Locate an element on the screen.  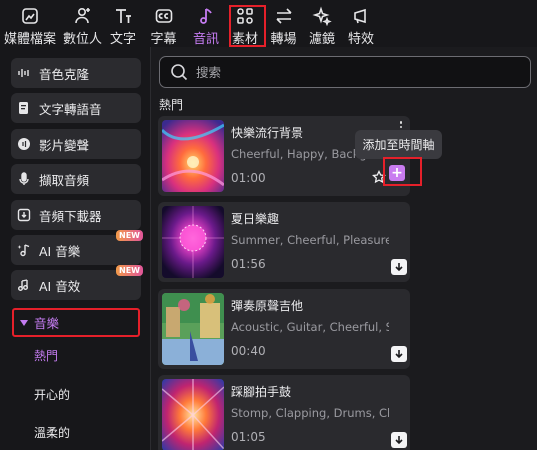
ai-music-icon is located at coordinates (24, 250).